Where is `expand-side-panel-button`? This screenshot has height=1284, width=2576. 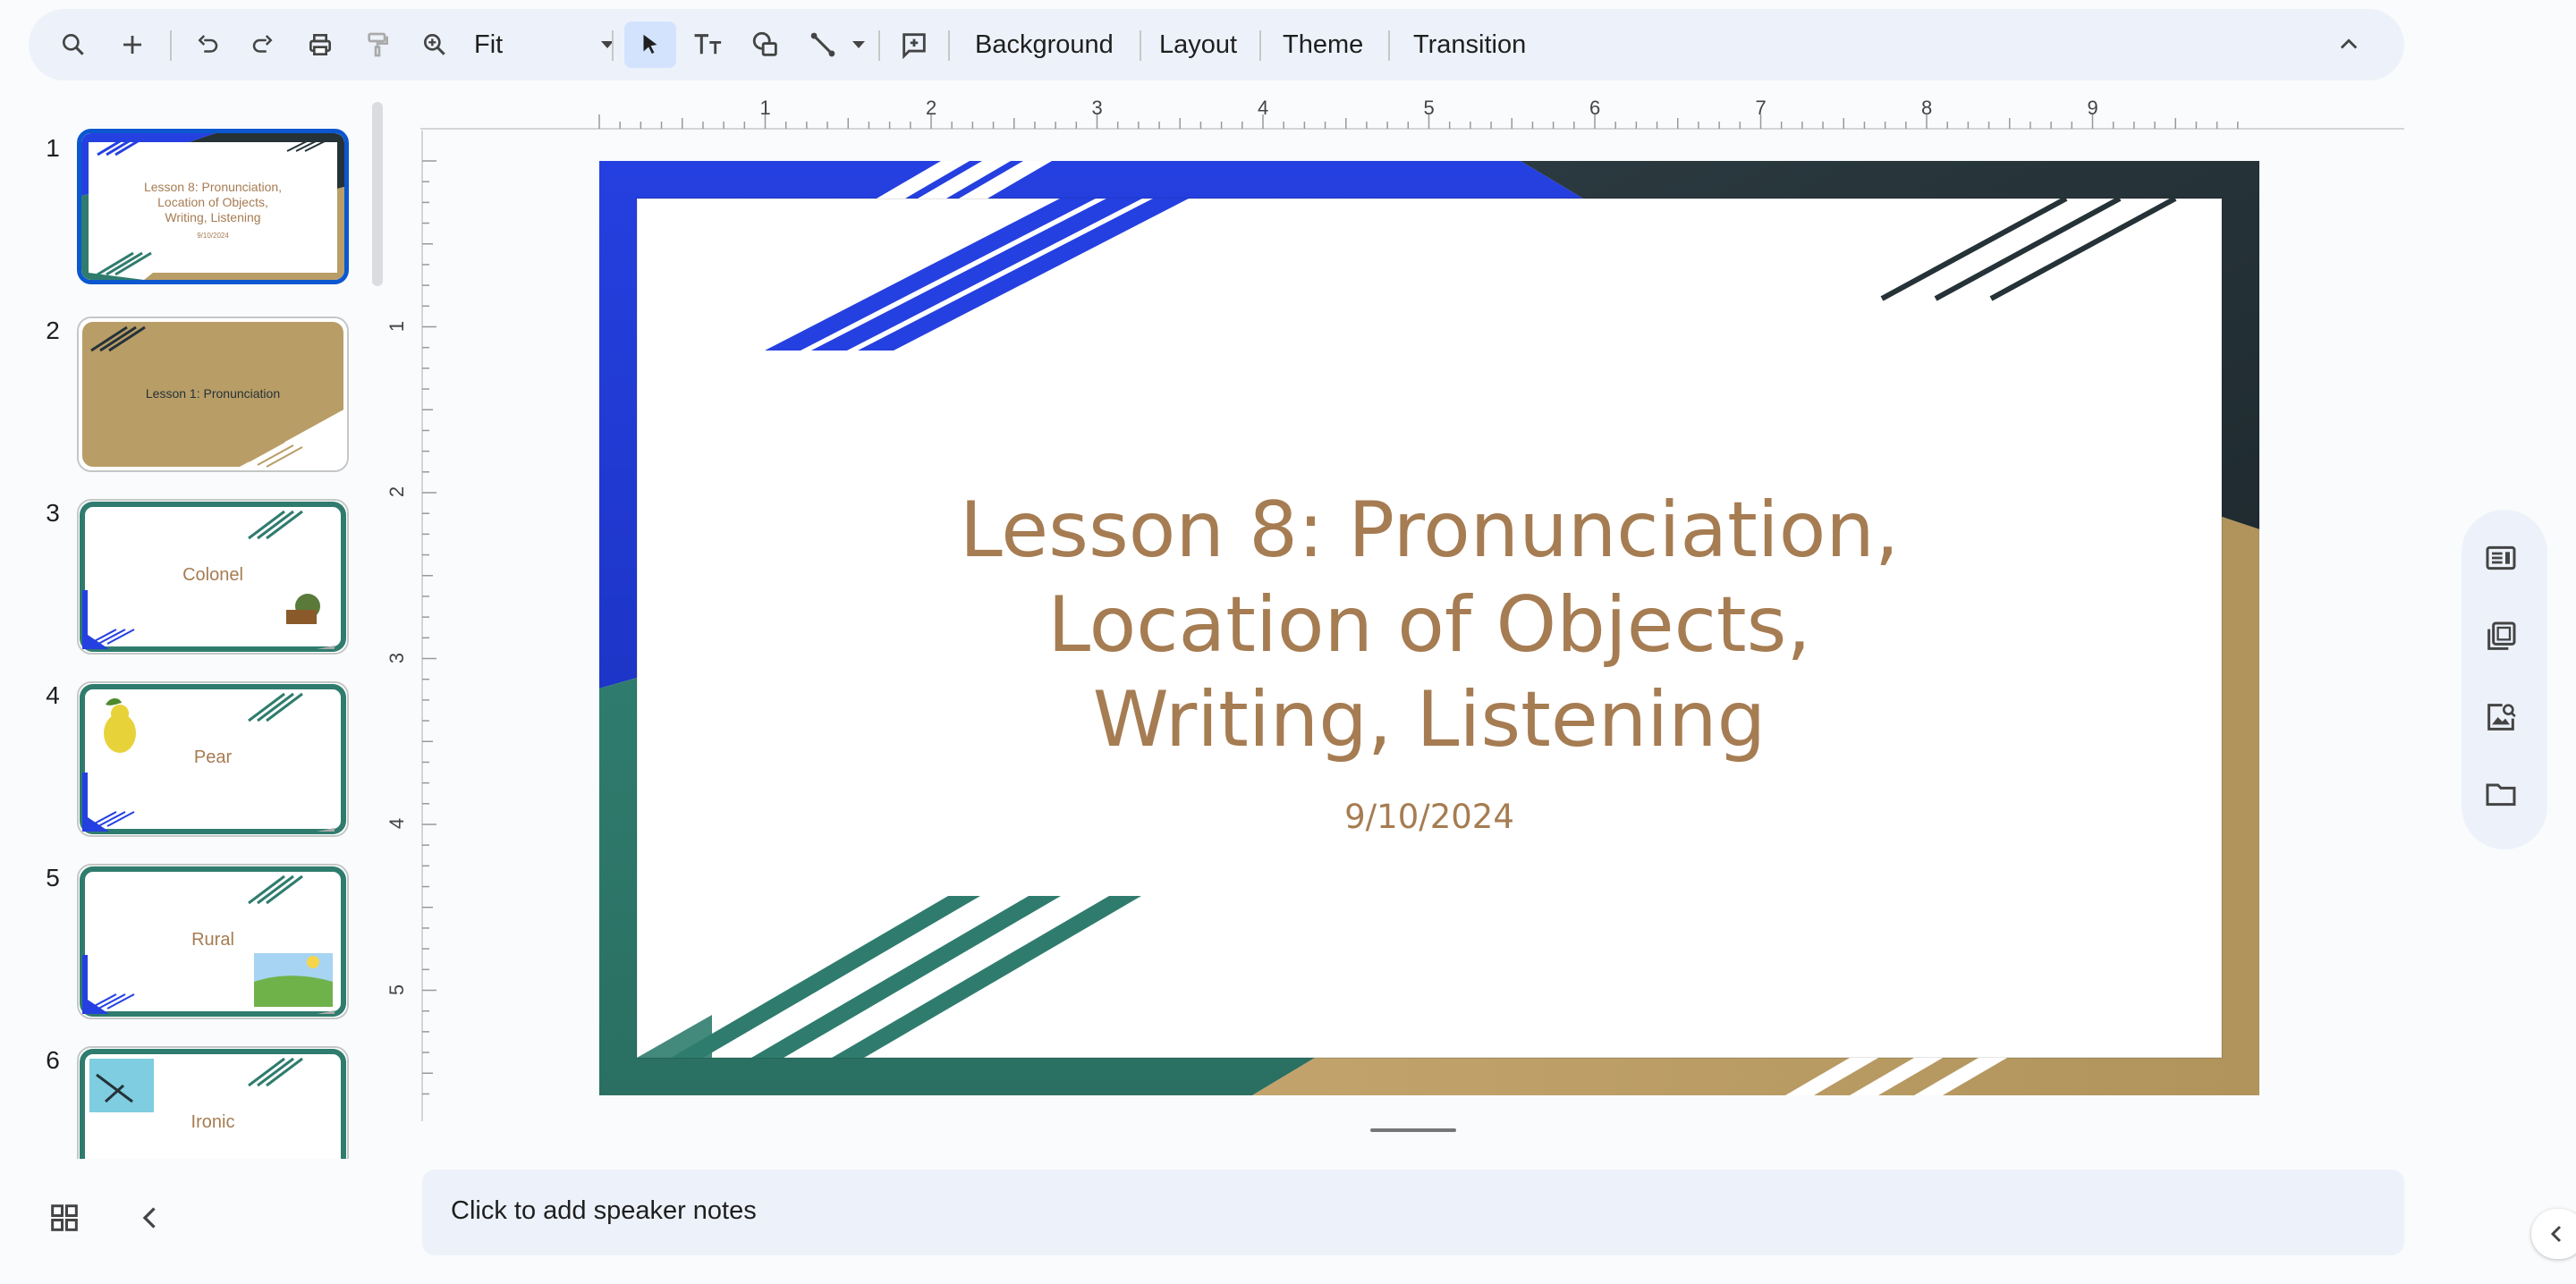
expand-side-panel-button is located at coordinates (2553, 1234).